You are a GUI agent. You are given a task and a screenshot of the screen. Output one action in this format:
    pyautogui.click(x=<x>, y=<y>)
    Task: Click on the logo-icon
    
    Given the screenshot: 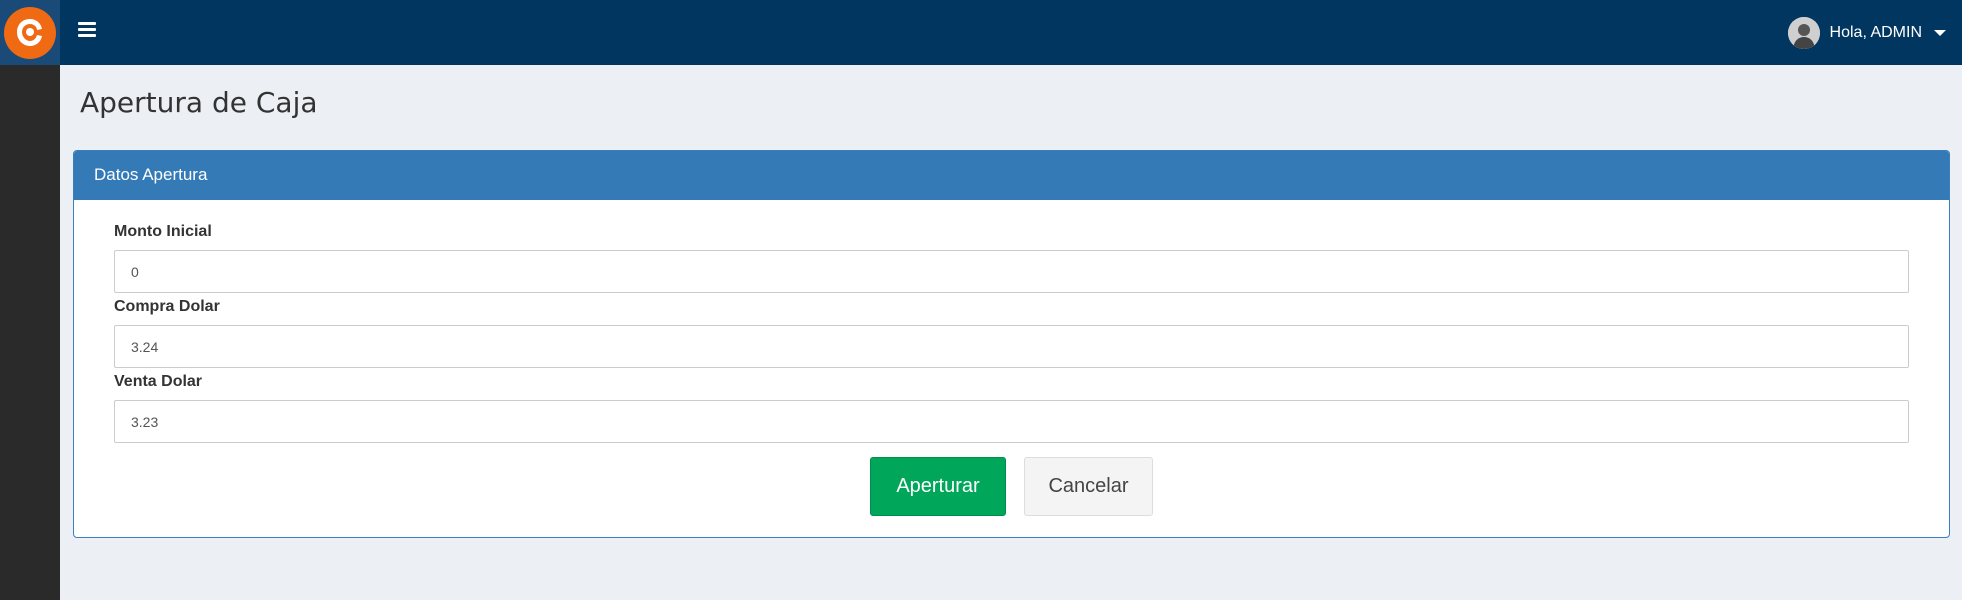 What is the action you would take?
    pyautogui.click(x=30, y=32)
    